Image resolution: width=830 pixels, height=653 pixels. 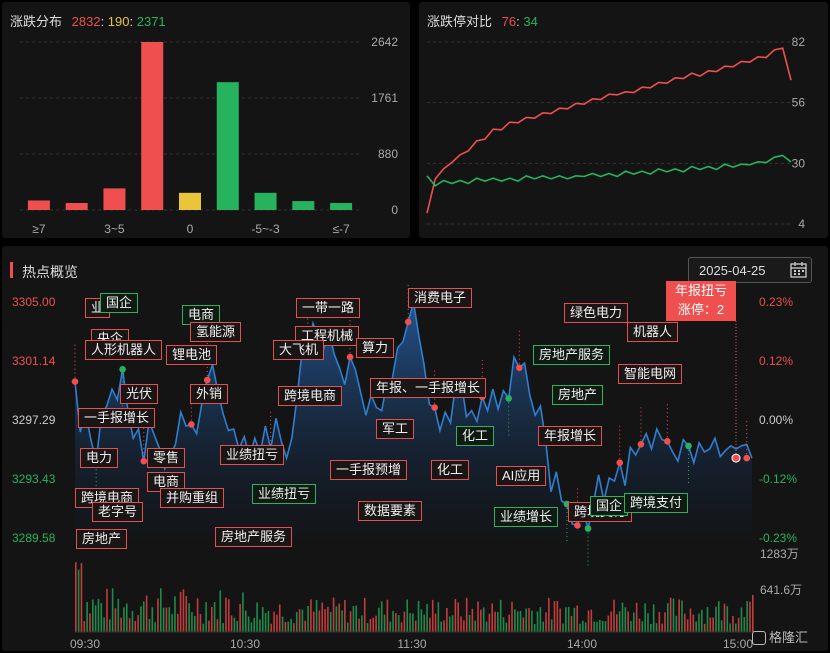 I want to click on hotspot-tag: 老字号, so click(x=118, y=512).